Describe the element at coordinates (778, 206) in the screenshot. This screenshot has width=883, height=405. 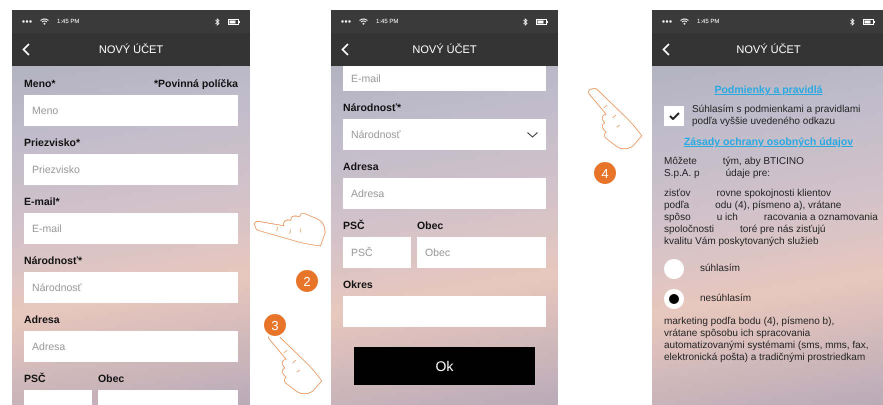
I see `consent-text: odu (4), písmeno a), vrátane` at that location.